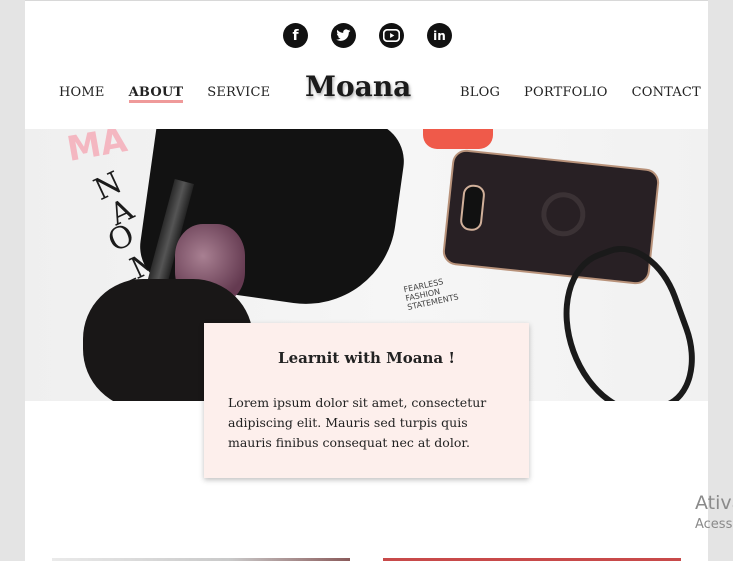 The width and height of the screenshot is (733, 561). Describe the element at coordinates (367, 35) in the screenshot. I see `social-links: f in` at that location.